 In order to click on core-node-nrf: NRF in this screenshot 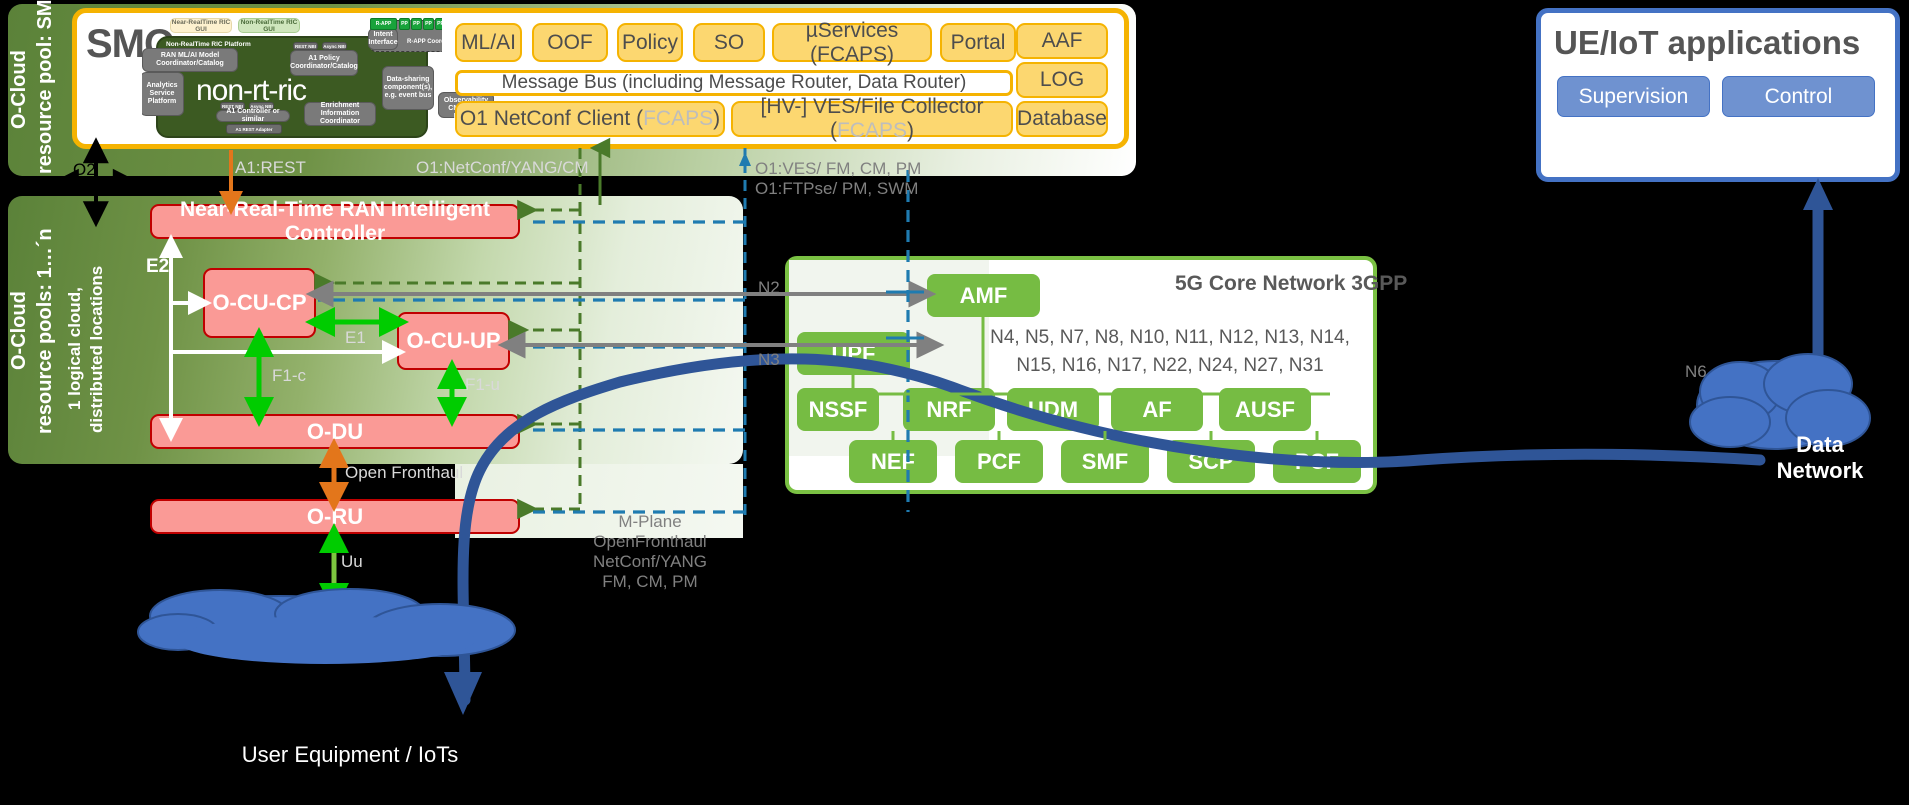, I will do `click(949, 409)`.